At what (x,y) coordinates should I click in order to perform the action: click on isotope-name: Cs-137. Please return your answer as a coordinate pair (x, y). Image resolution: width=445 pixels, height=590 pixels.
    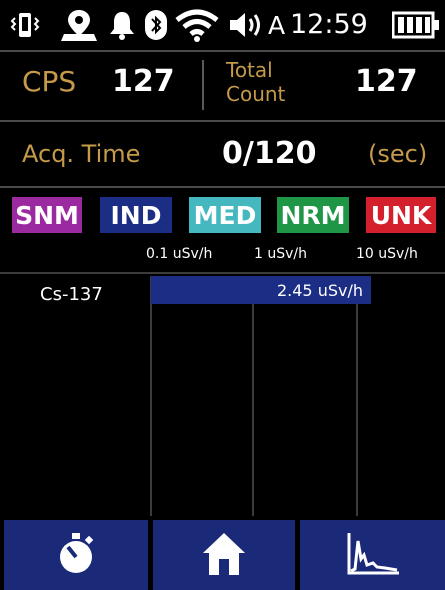
    Looking at the image, I should click on (71, 294).